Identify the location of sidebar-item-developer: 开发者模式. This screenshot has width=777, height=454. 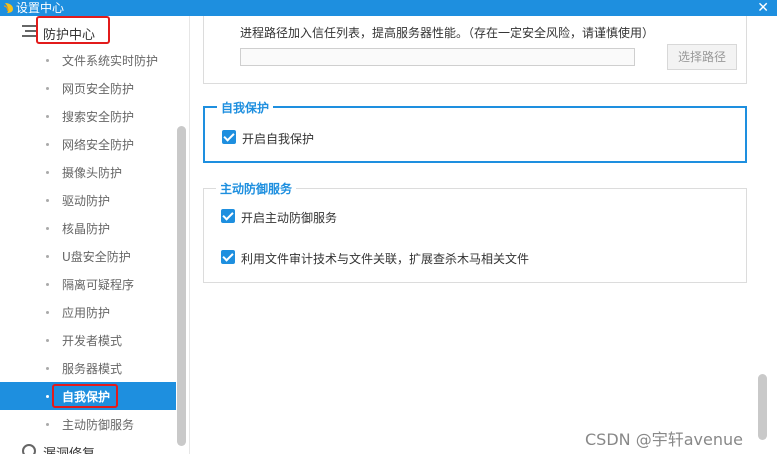
(88, 340).